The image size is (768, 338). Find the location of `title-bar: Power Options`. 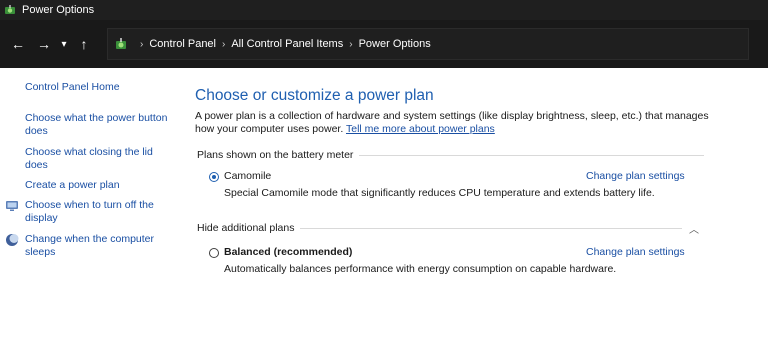

title-bar: Power Options is located at coordinates (384, 10).